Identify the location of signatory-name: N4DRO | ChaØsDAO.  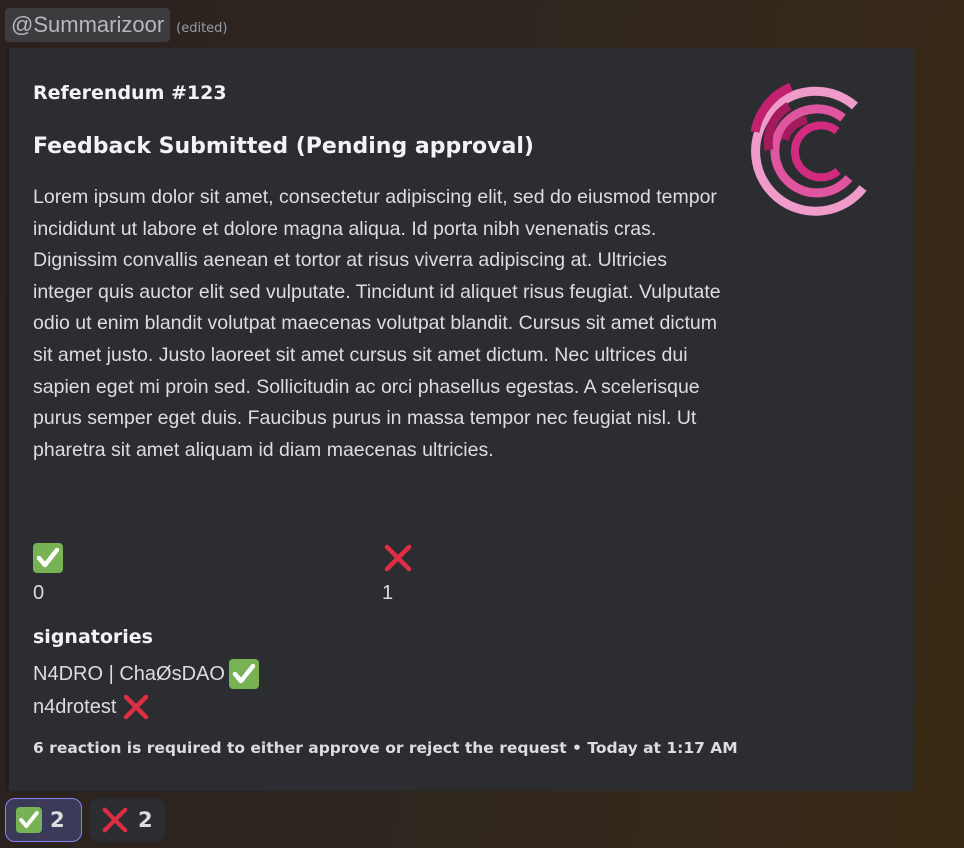
(129, 673).